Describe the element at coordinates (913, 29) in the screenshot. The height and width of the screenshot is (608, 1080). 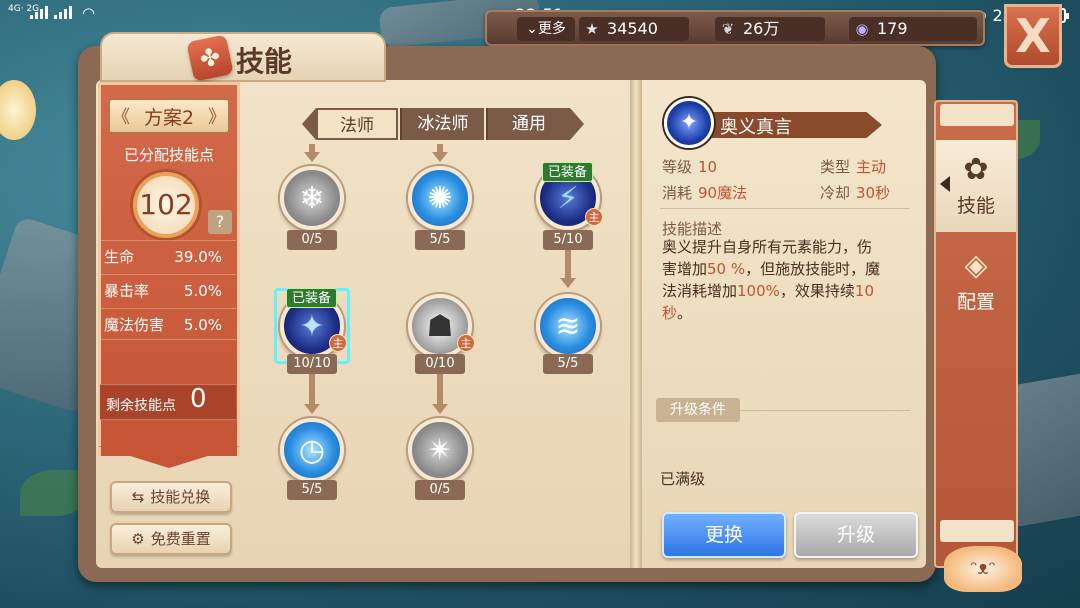
I see `gem-resource: ◉ 179` at that location.